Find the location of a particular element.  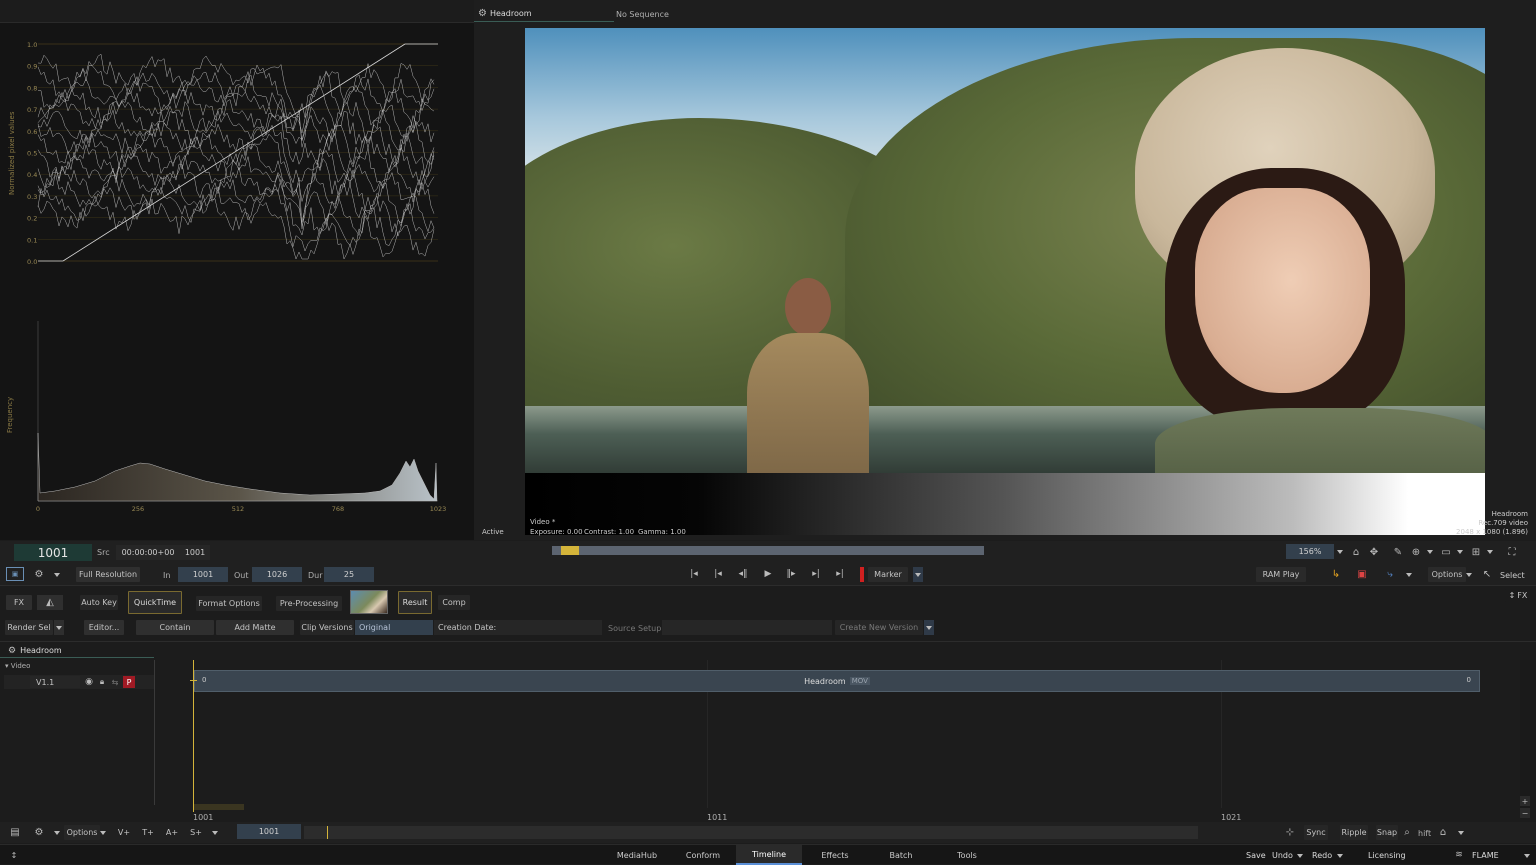

zoom-out-icon: − is located at coordinates (1525, 813).